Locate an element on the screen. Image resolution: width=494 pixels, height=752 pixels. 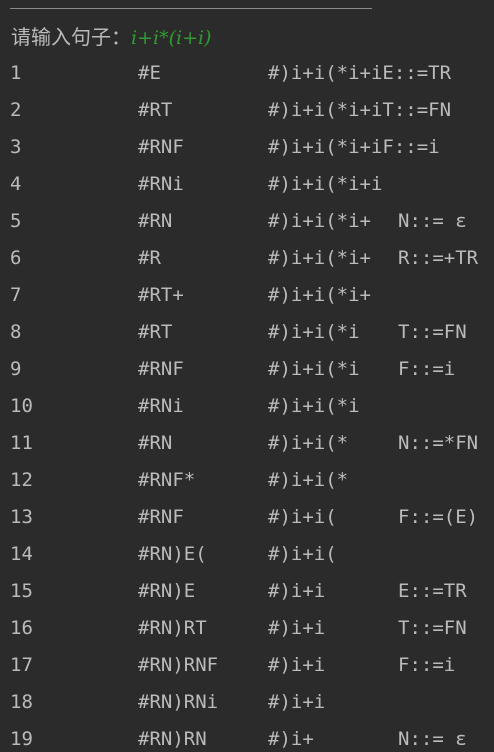
production-rule: R::=+TR is located at coordinates (438, 258).